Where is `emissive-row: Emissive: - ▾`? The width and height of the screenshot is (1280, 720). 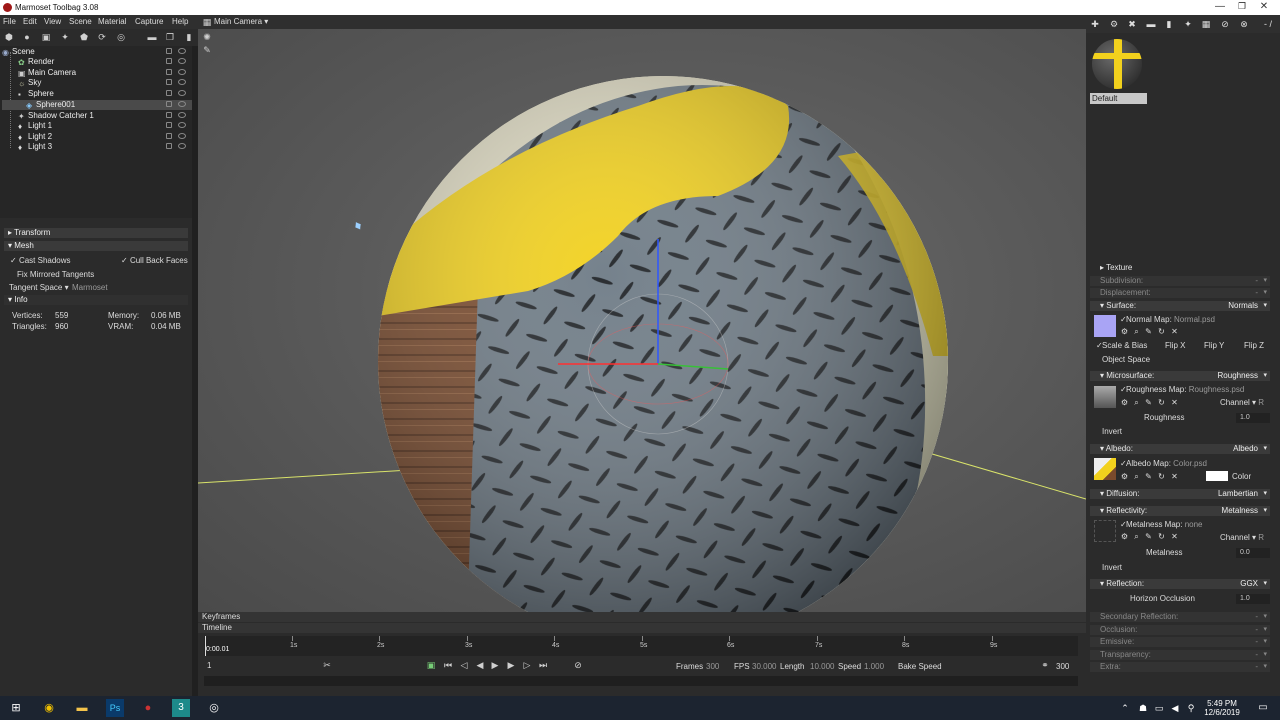 emissive-row: Emissive: - ▾ is located at coordinates (1180, 642).